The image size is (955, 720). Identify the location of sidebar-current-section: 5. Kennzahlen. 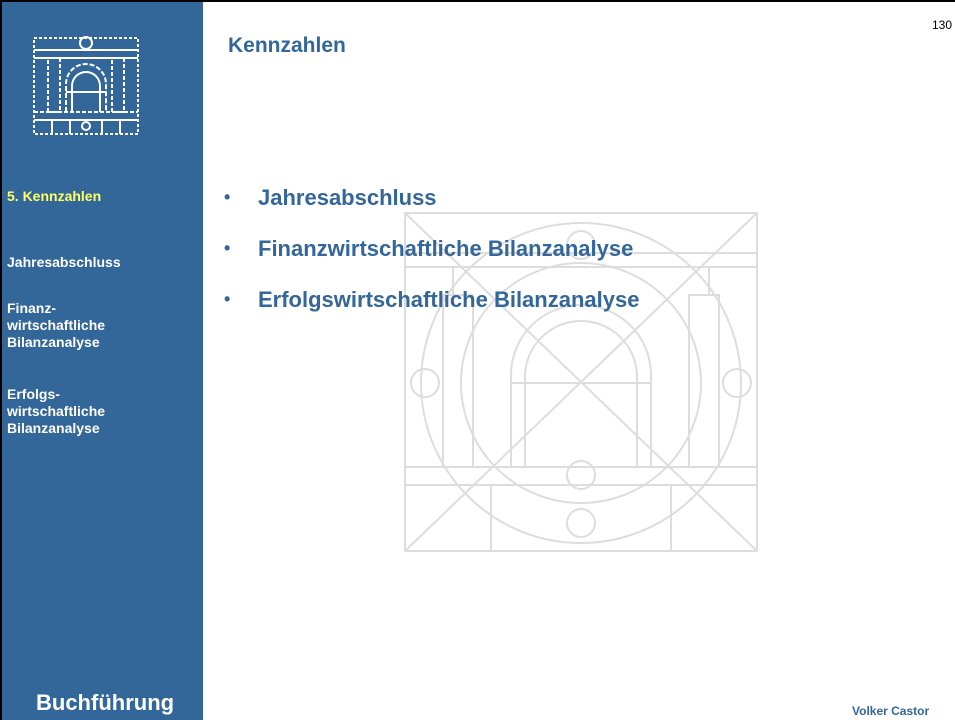
(54, 196).